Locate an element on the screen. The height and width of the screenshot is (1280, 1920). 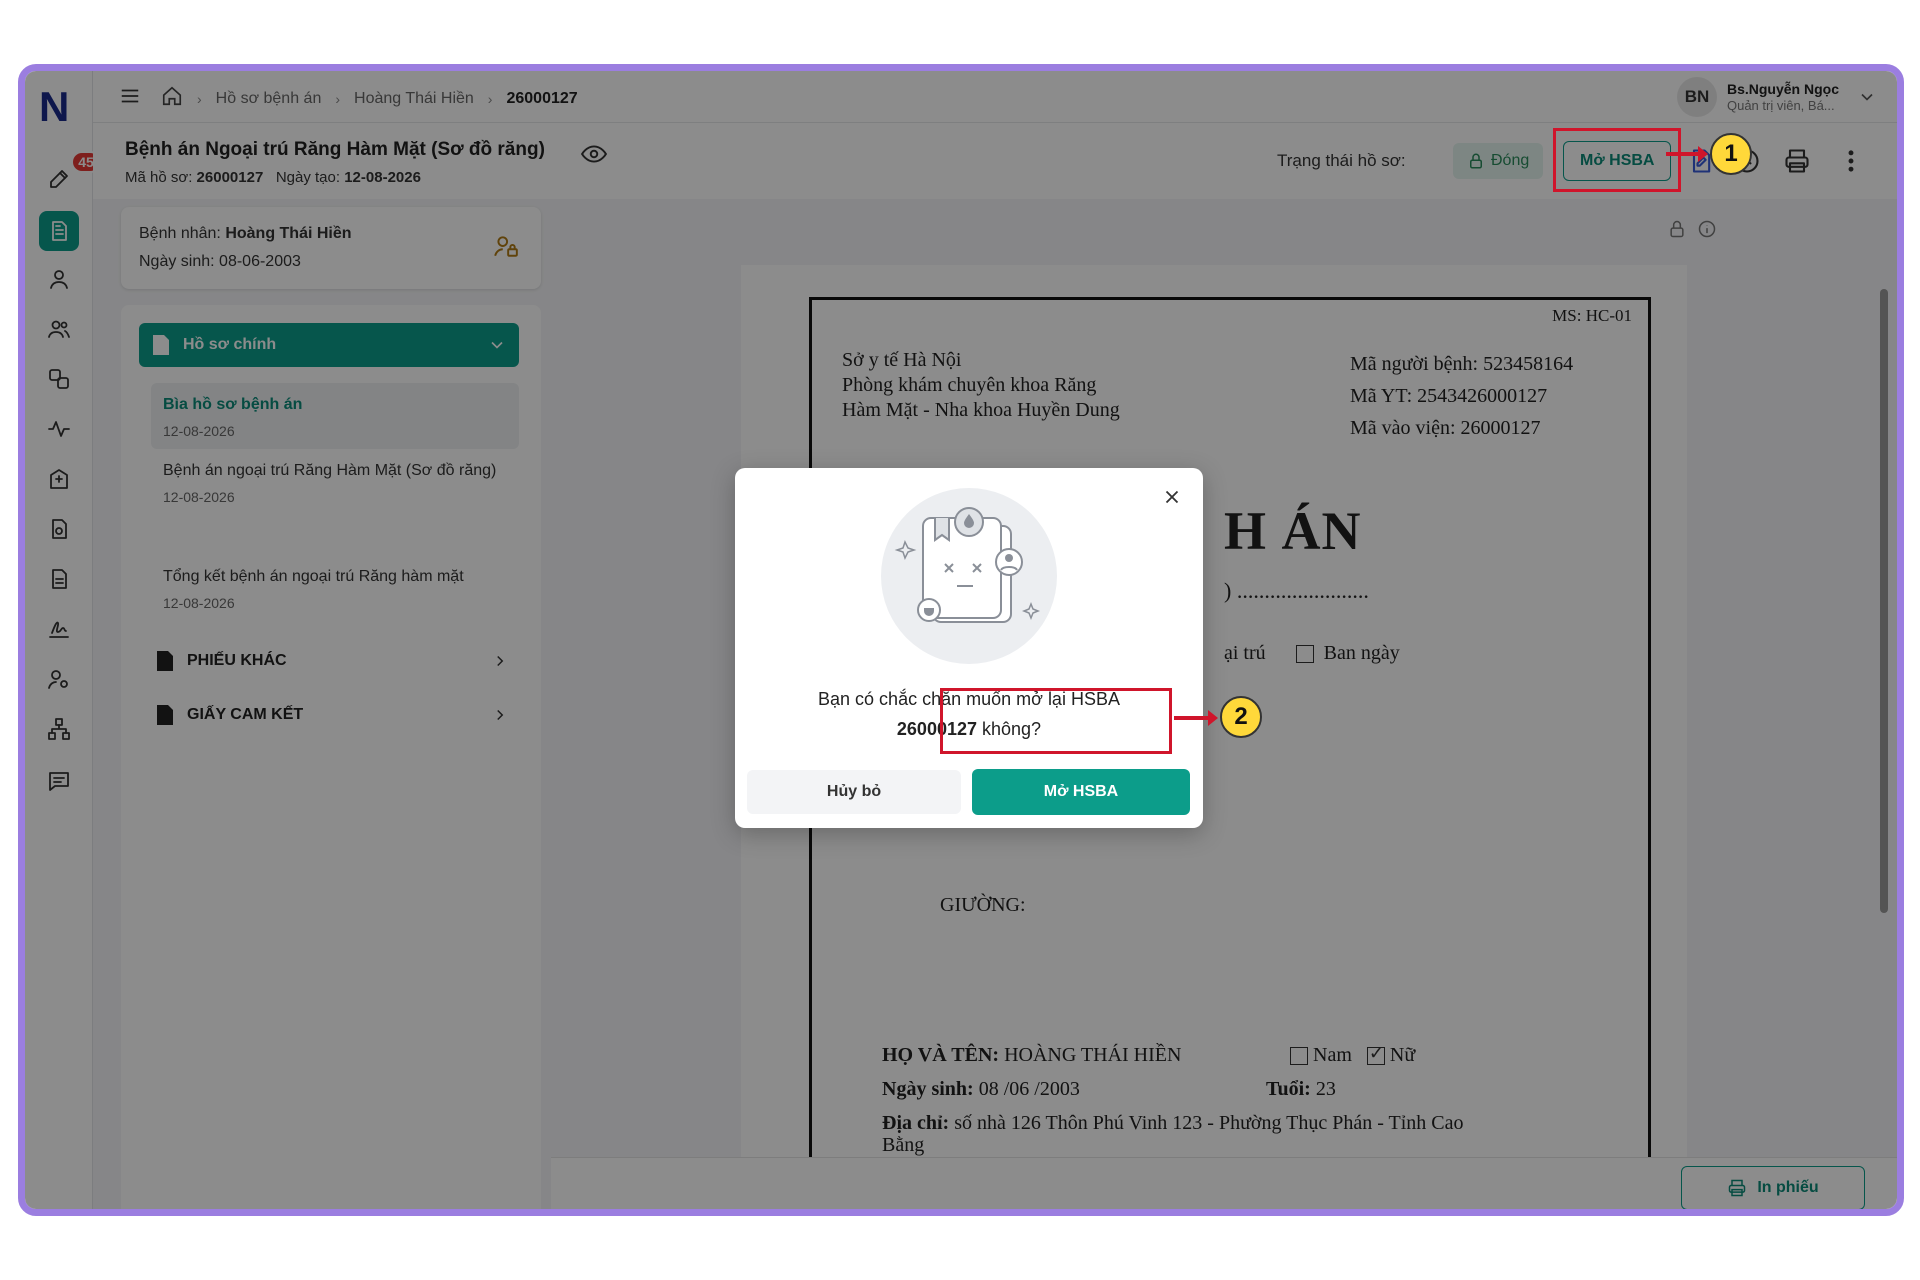
cancel-button: Hủy bỏ is located at coordinates (854, 792).